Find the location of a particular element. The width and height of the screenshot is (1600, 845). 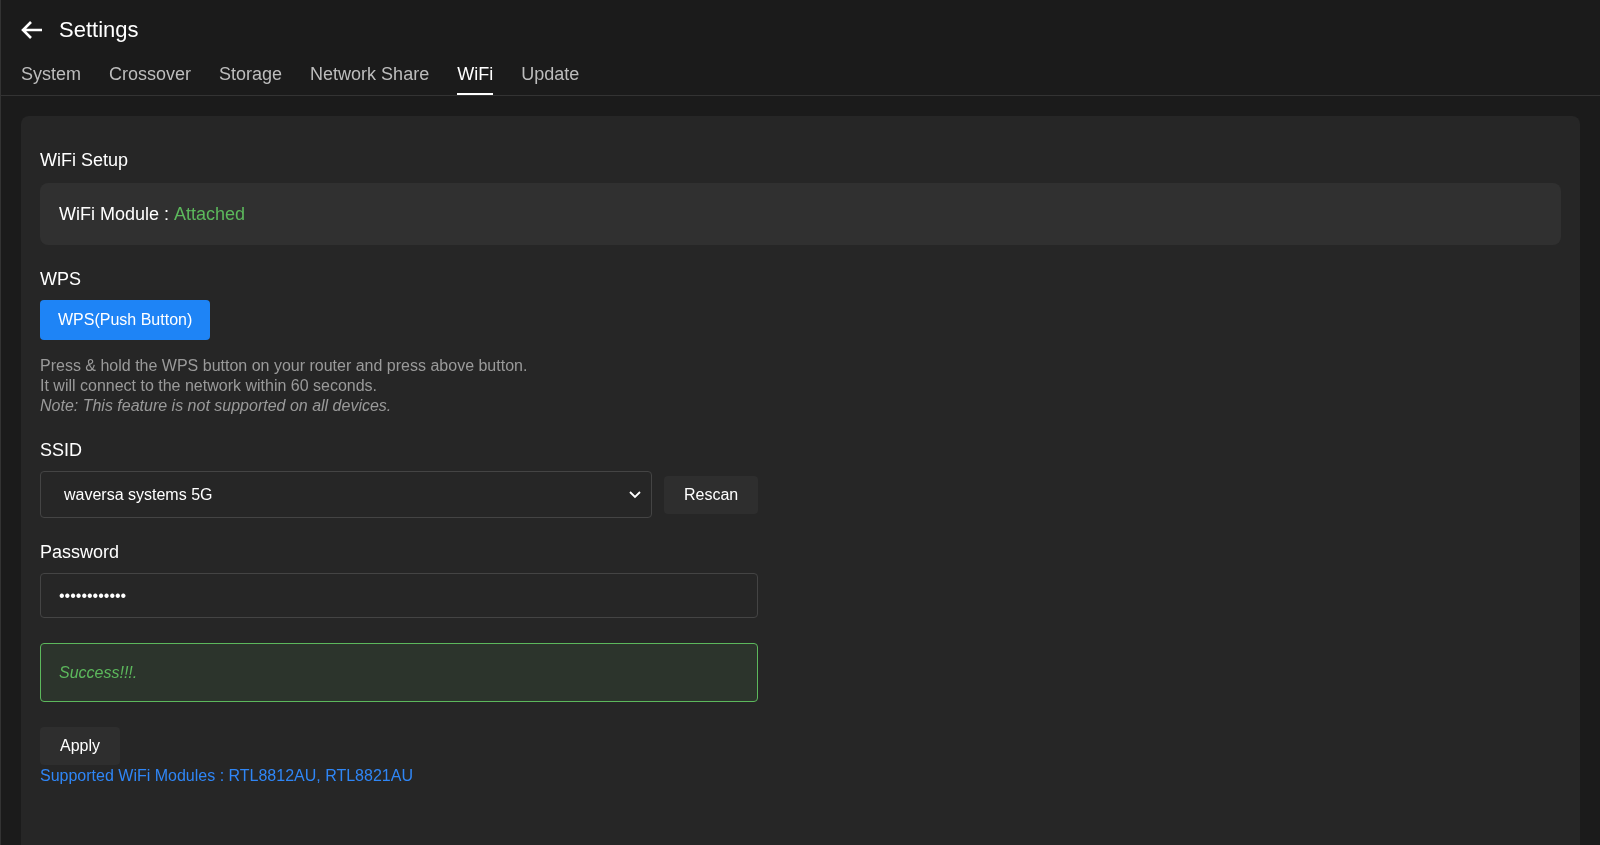

help-text: Note: This feature is not supported on all devices. is located at coordinates (216, 406).